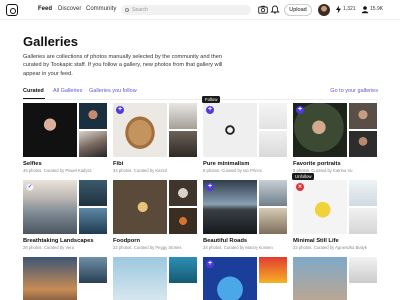  What do you see at coordinates (232, 170) in the screenshot?
I see `gallery-meta: 8 photos. Curated by Ian Prince` at bounding box center [232, 170].